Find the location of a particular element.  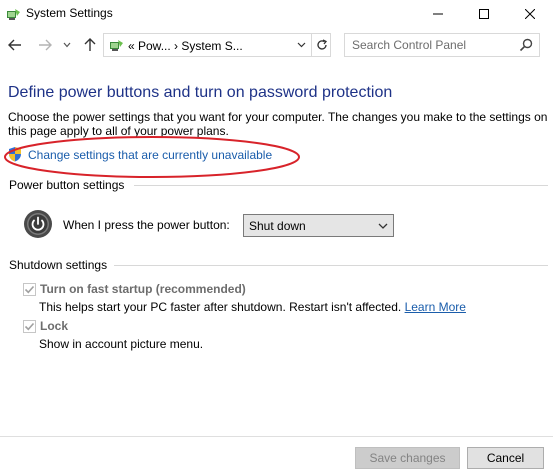

back-button is located at coordinates (15, 45).